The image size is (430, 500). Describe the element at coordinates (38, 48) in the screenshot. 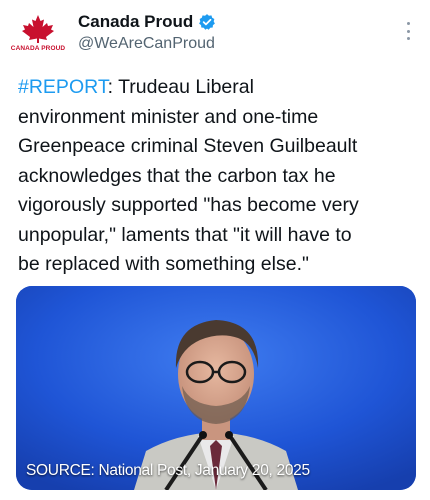

I see `avatar-logo-text: CANADA PROUD` at that location.